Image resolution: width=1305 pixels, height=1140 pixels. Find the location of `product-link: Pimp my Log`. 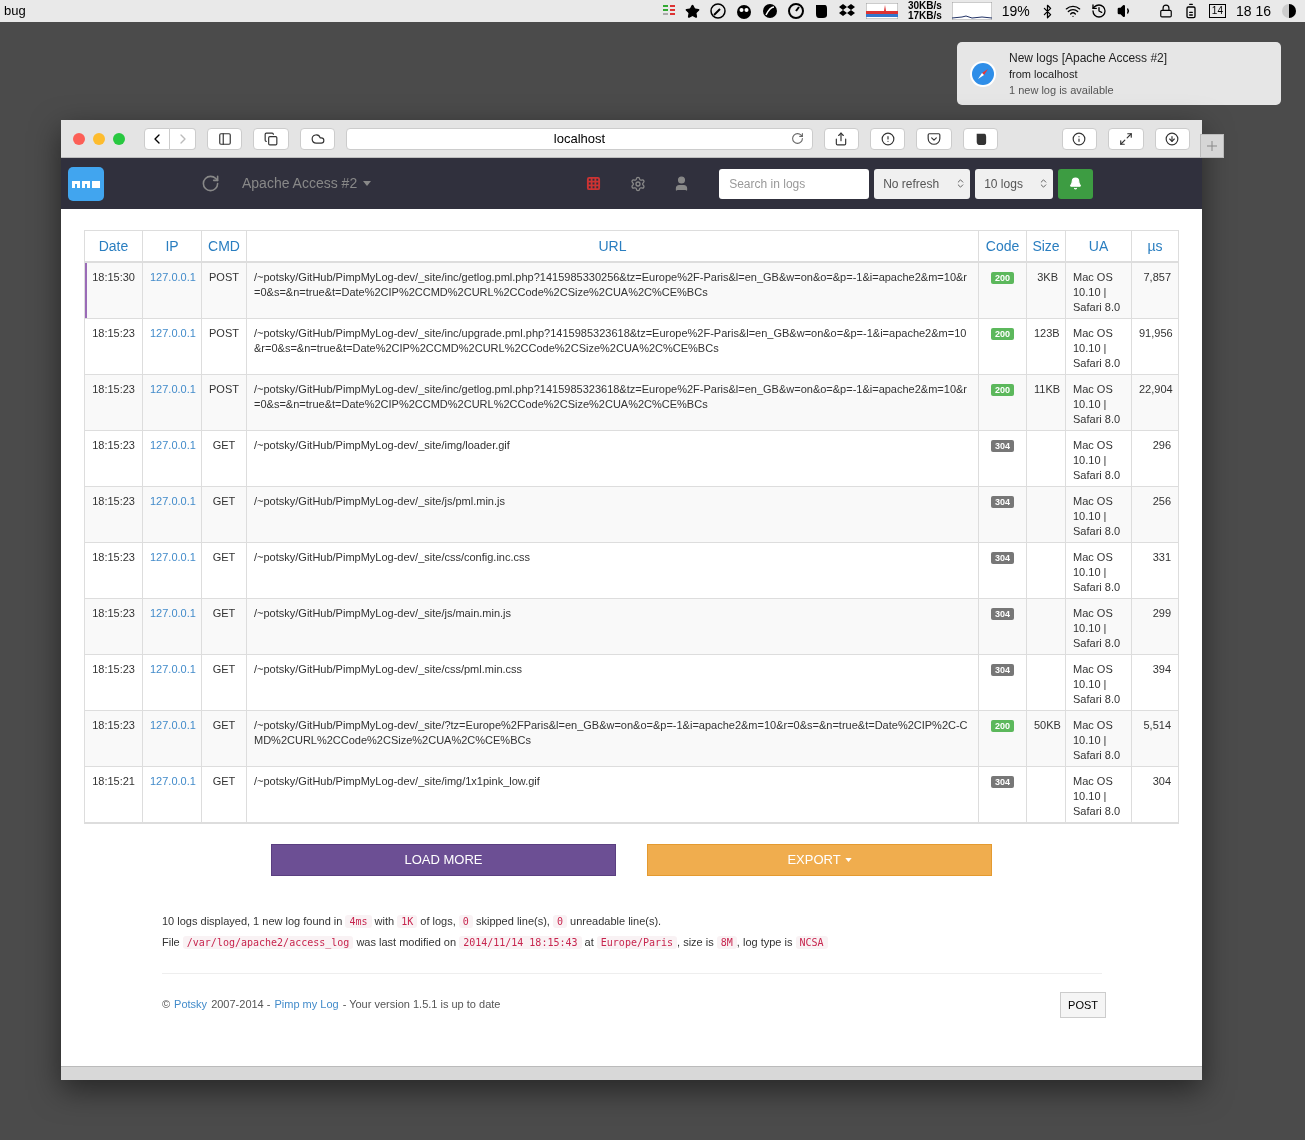

product-link: Pimp my Log is located at coordinates (306, 1004).